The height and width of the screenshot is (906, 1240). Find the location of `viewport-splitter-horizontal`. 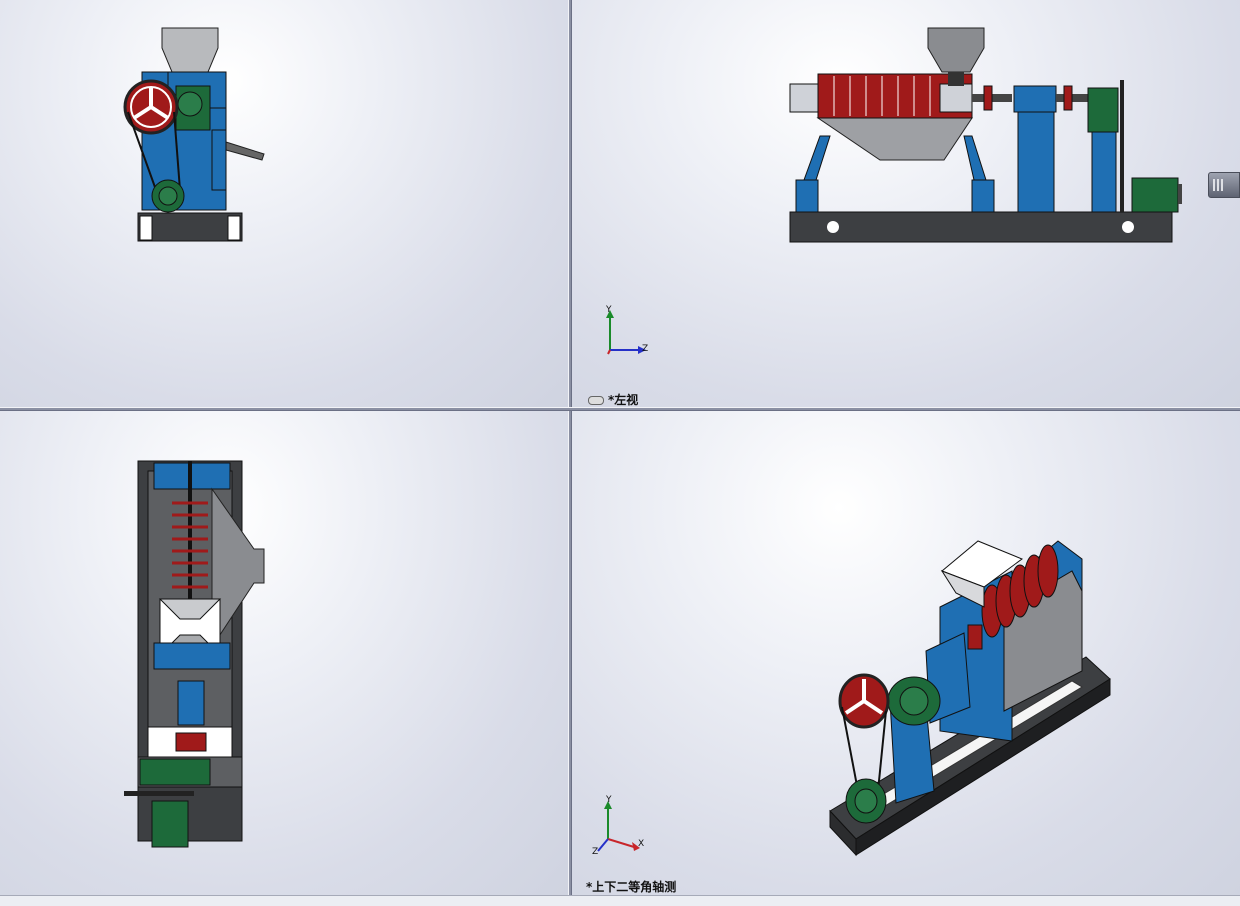

viewport-splitter-horizontal is located at coordinates (620, 409).